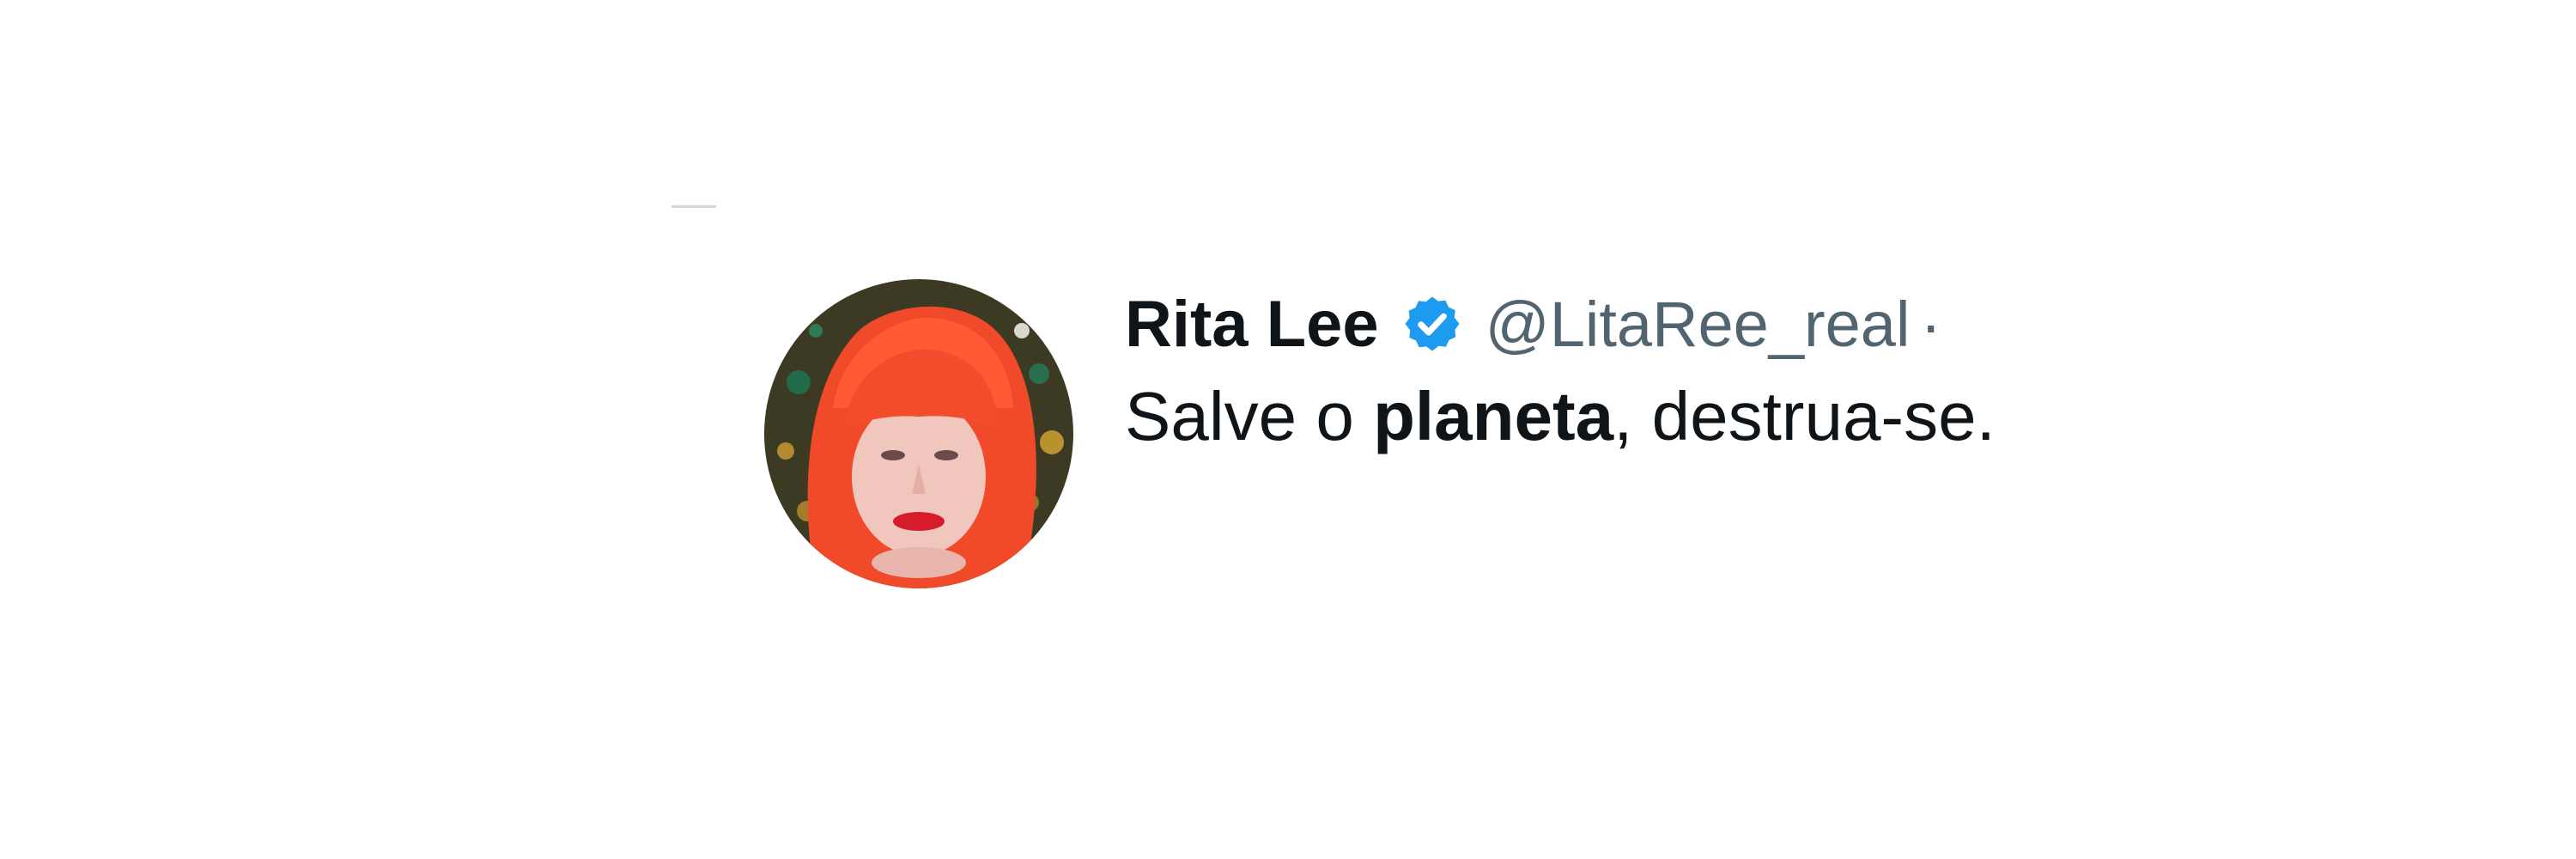 The height and width of the screenshot is (859, 2576). Describe the element at coordinates (693, 207) in the screenshot. I see `divider` at that location.